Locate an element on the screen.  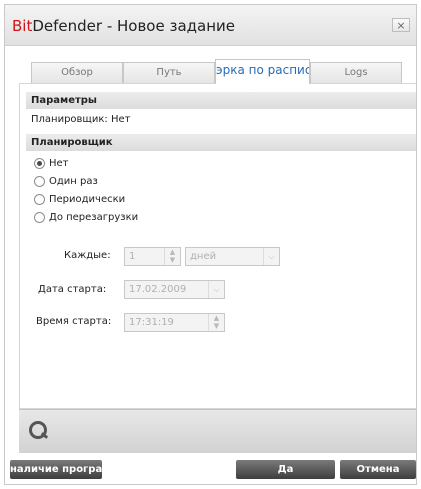
window-title: BitDefender - Новое задание is located at coordinates (123, 26).